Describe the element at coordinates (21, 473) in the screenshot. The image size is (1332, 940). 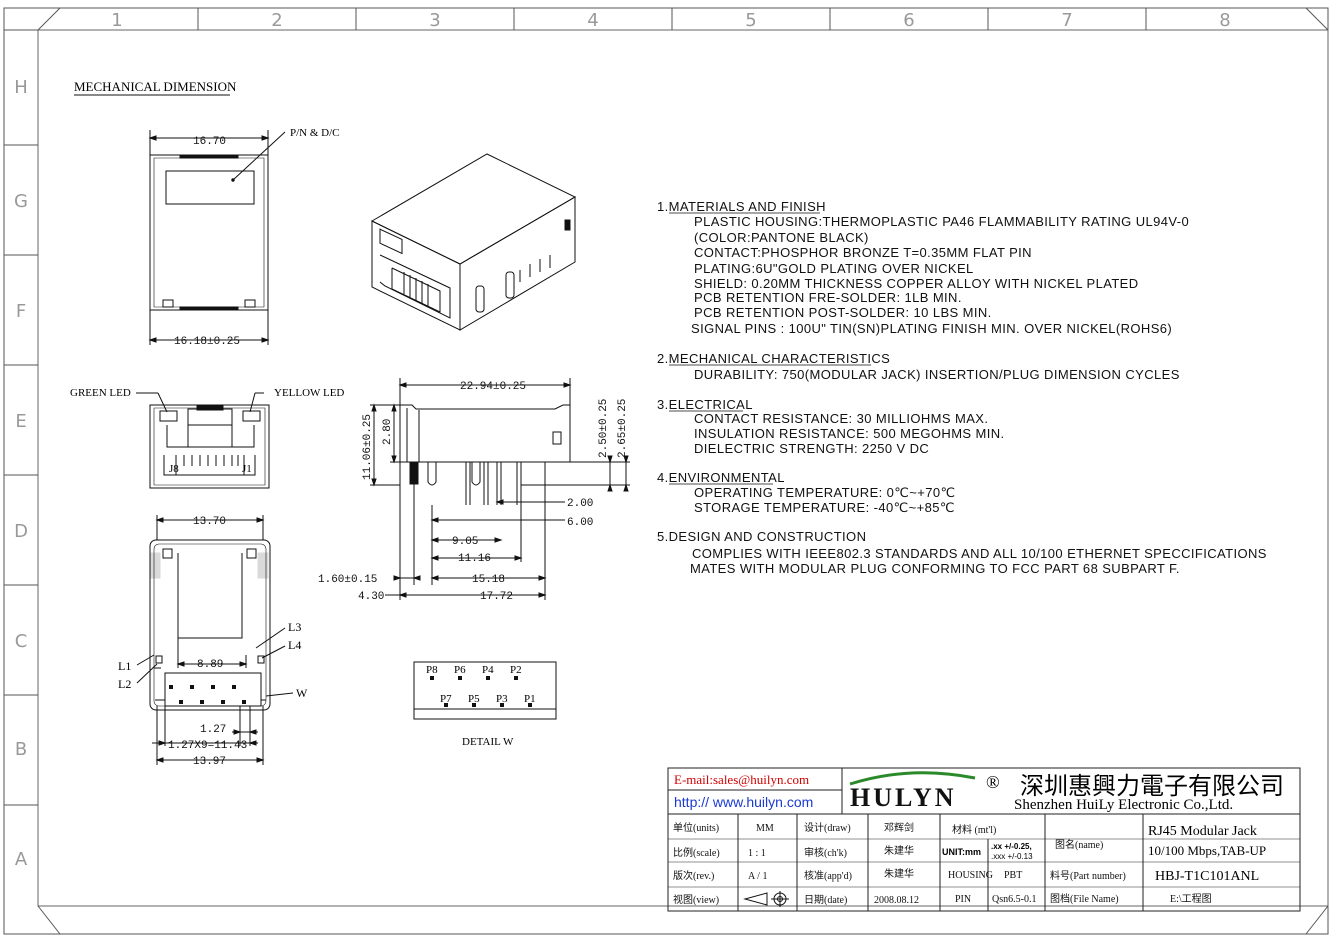
I see `grid-row-labels: H G F E D C B A` at that location.